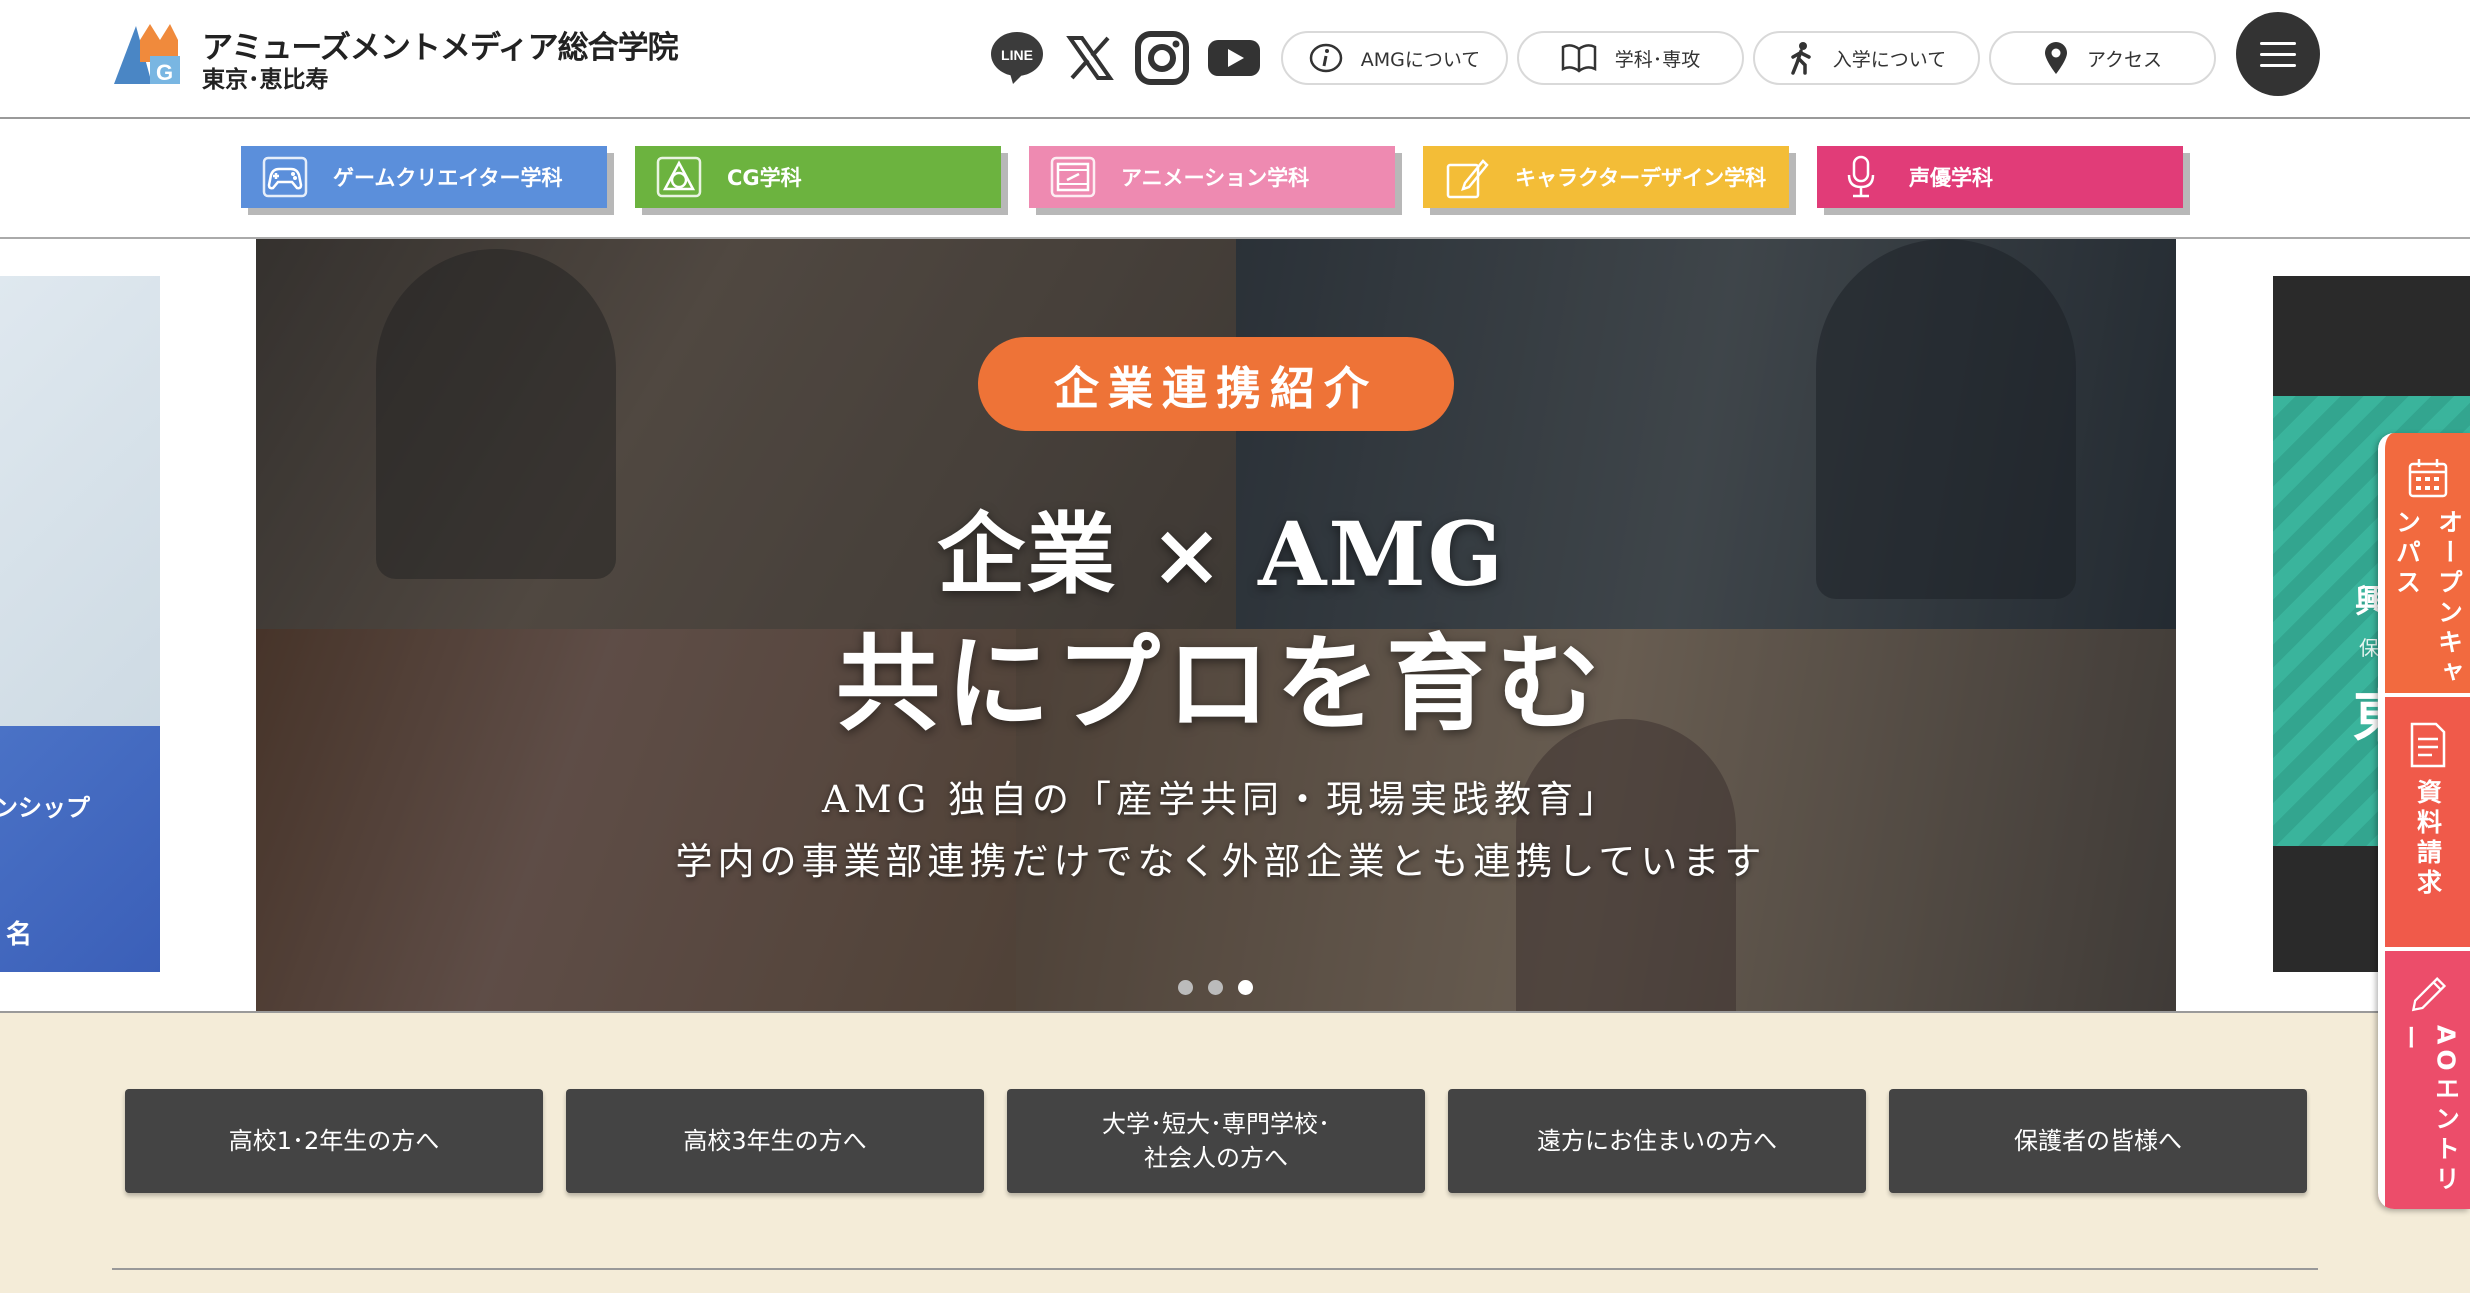 The height and width of the screenshot is (1293, 2470). What do you see at coordinates (818, 177) in the screenshot?
I see `dept-tab-cg: CG学科` at bounding box center [818, 177].